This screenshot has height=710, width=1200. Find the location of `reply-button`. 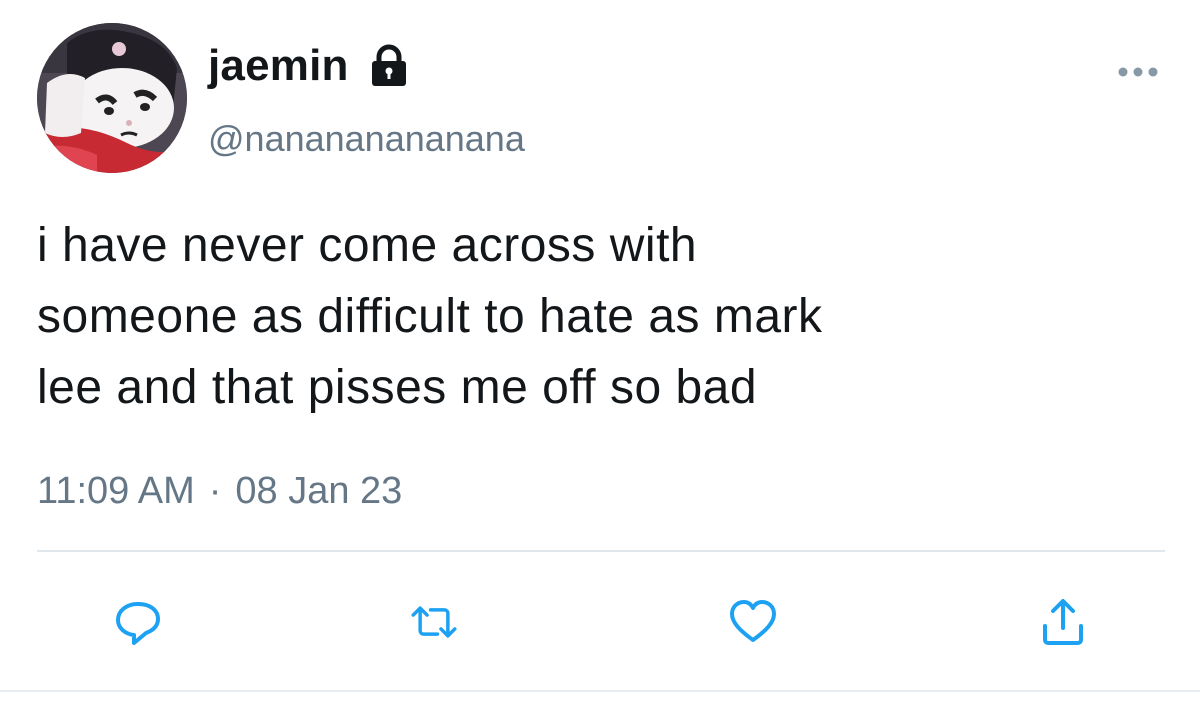

reply-button is located at coordinates (138, 622).